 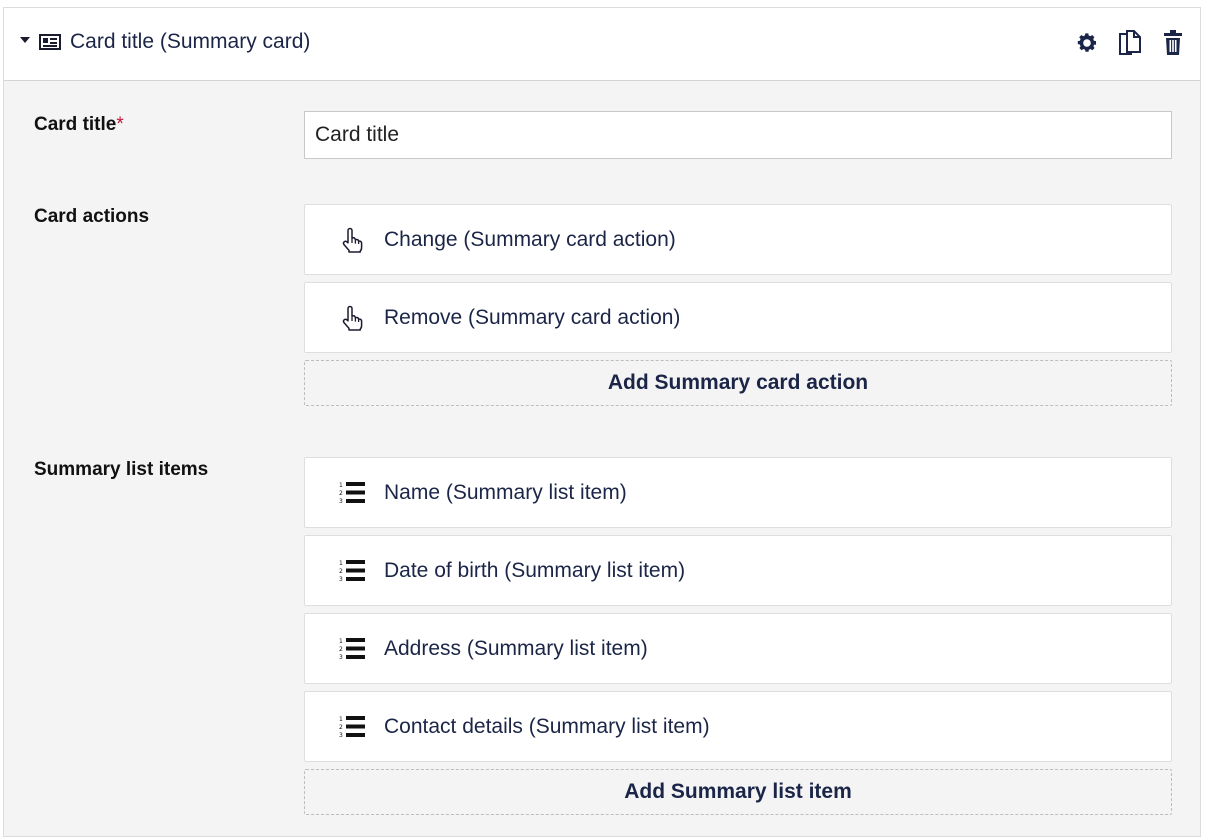 I want to click on add-summary-list-item-button: Add Summary list item, so click(x=738, y=792).